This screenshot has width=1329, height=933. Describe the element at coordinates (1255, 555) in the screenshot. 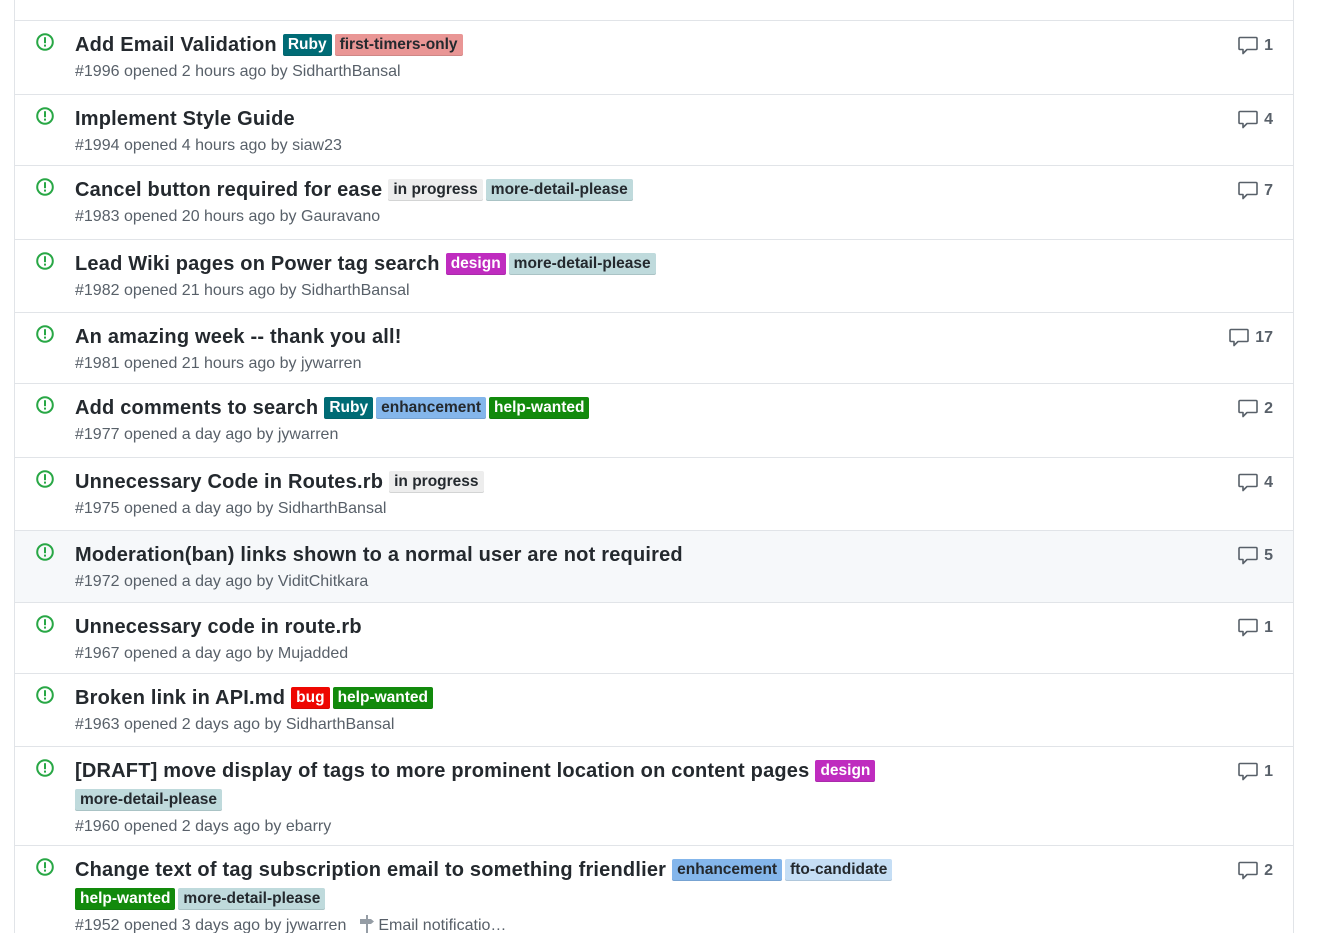

I see `comments-link: 5` at that location.